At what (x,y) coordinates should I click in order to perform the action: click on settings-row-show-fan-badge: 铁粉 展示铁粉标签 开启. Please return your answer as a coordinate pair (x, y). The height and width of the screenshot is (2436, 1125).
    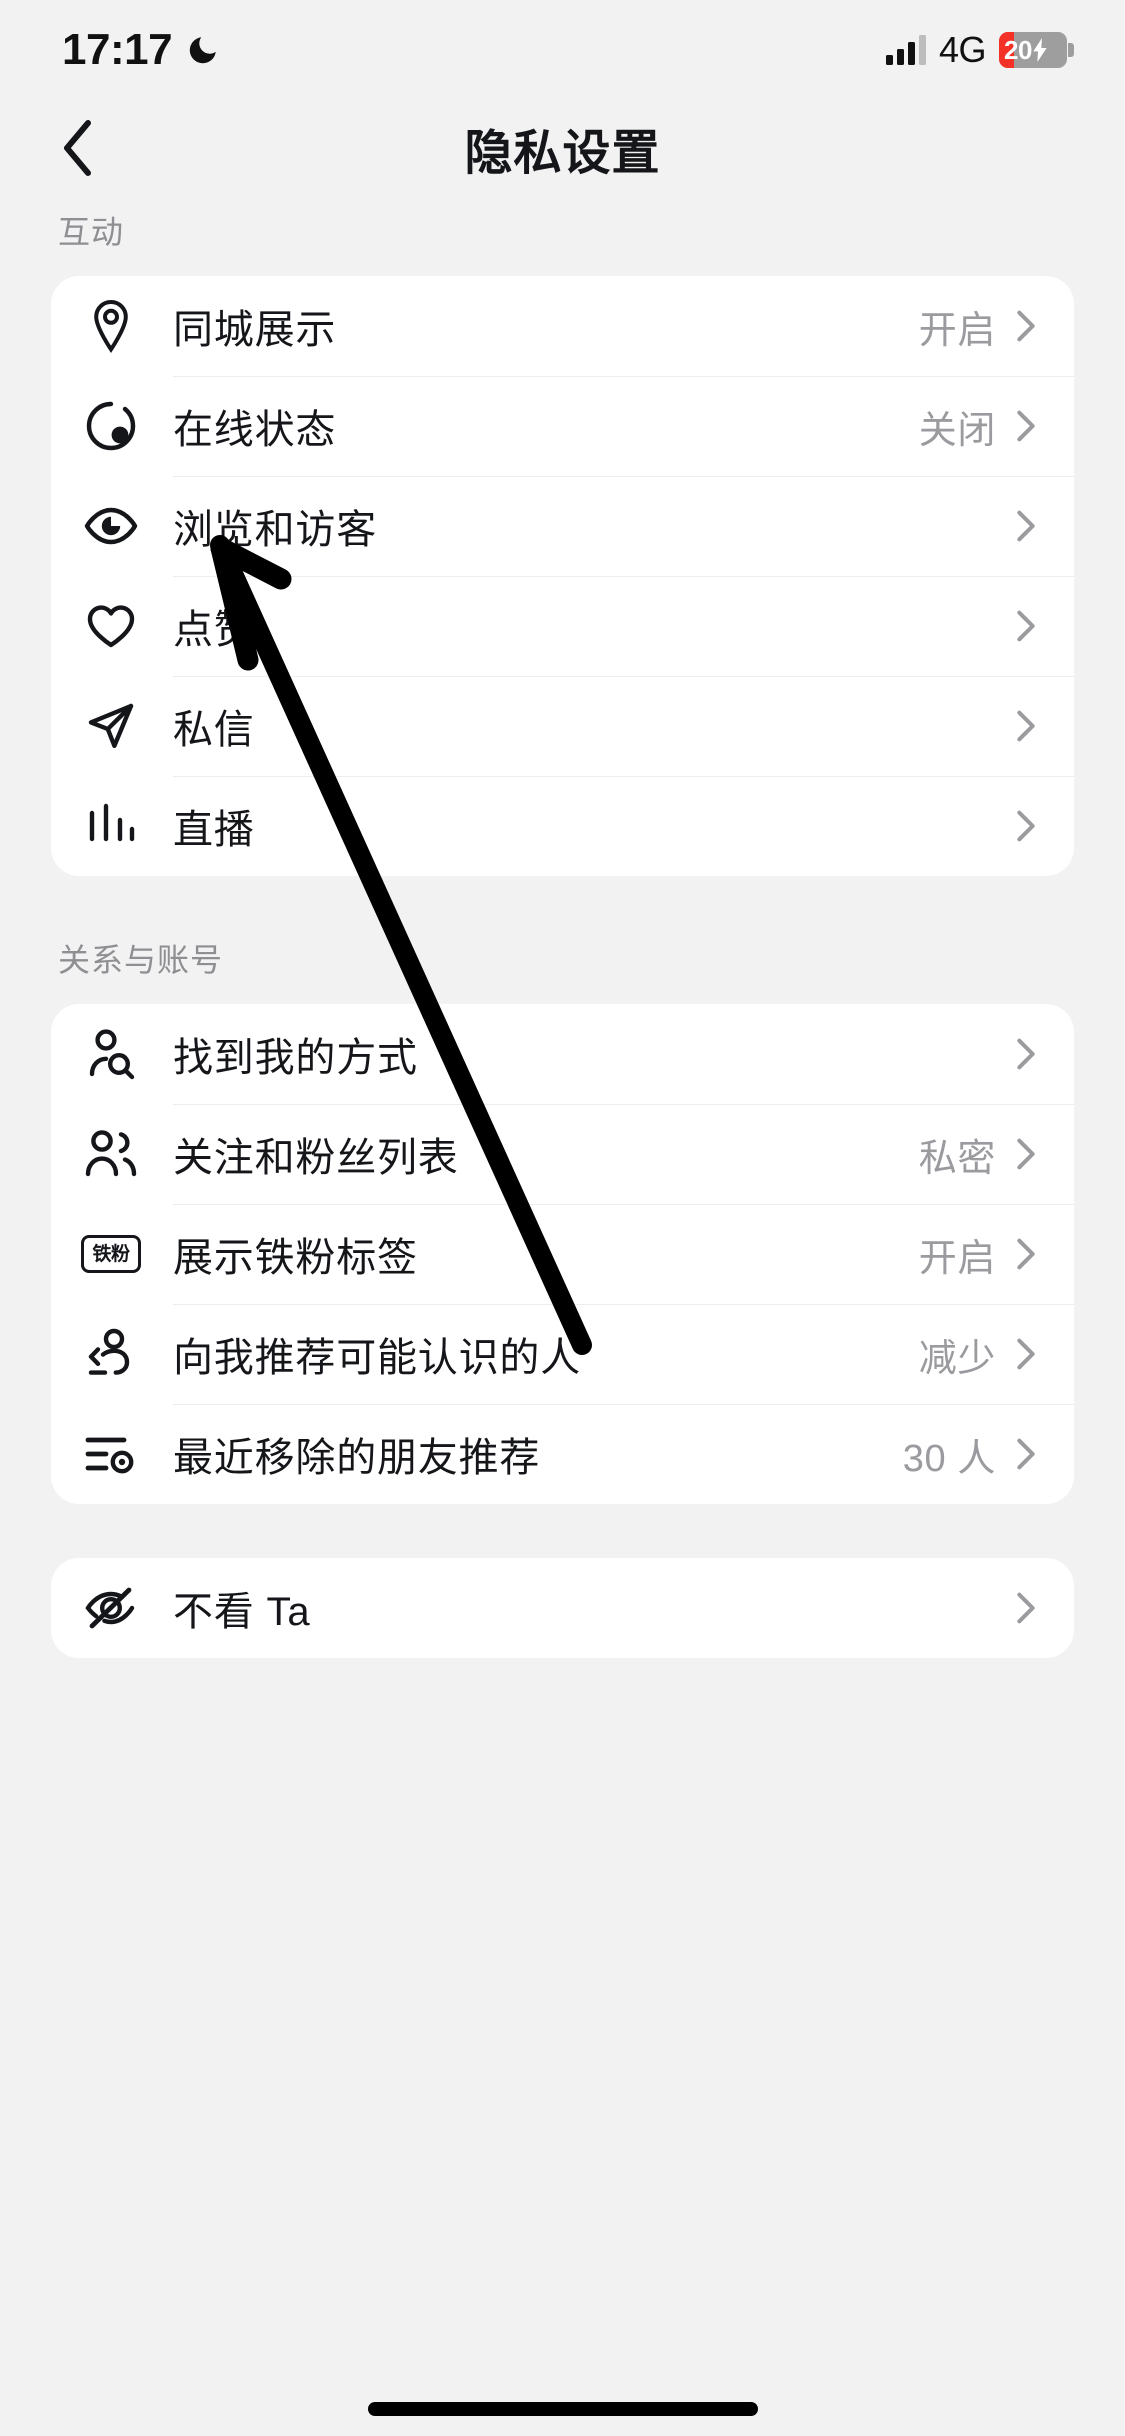
    Looking at the image, I should click on (562, 1254).